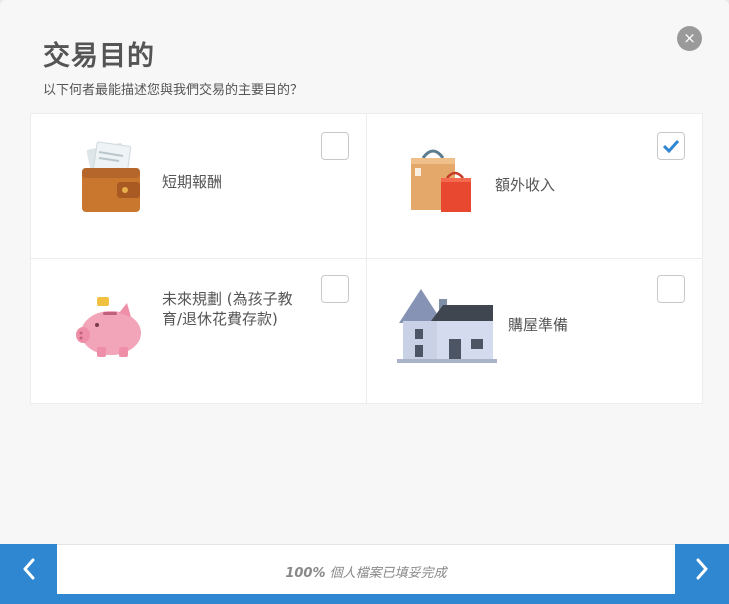 Image resolution: width=729 pixels, height=604 pixels. I want to click on chevron-left-icon, so click(28, 569).